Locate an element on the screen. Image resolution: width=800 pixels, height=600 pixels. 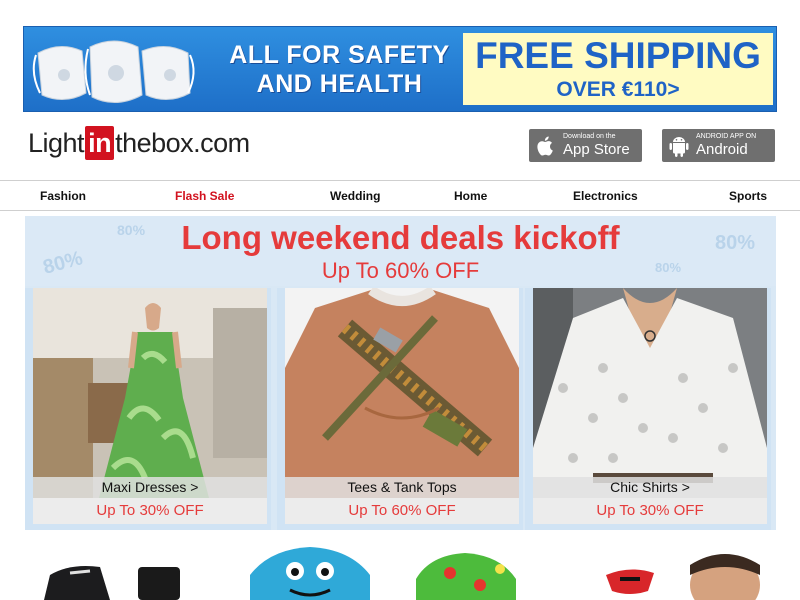
safety-line-2: AND HEALTH is located at coordinates (339, 84).